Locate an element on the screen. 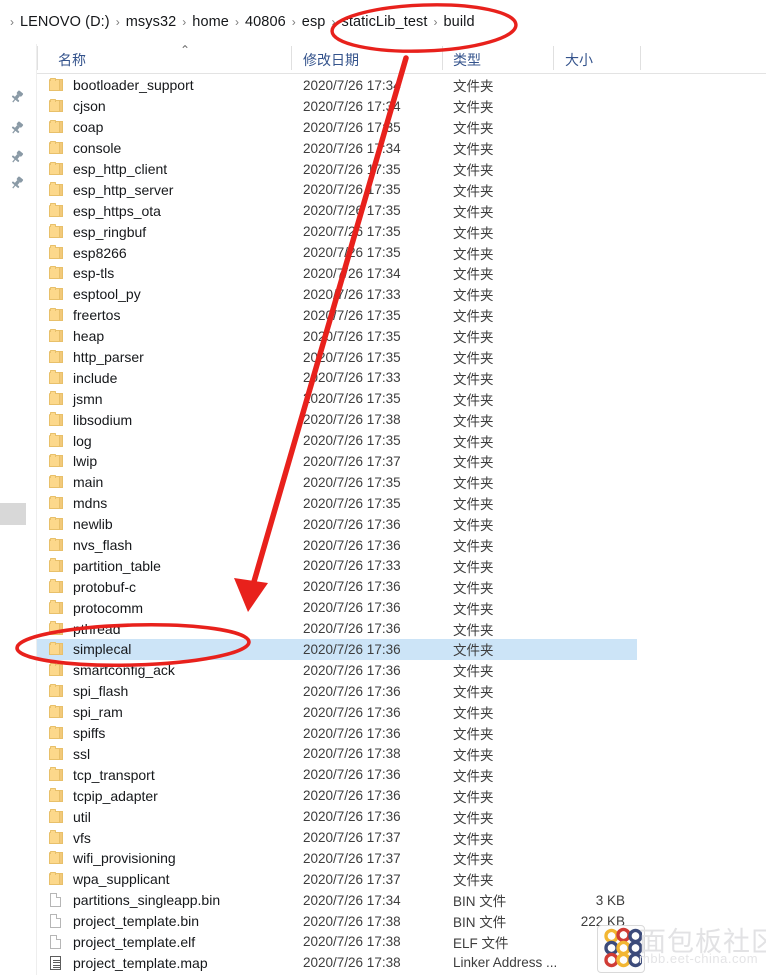 Image resolution: width=766 pixels, height=975 pixels. cell-name: mdns is located at coordinates (77, 503).